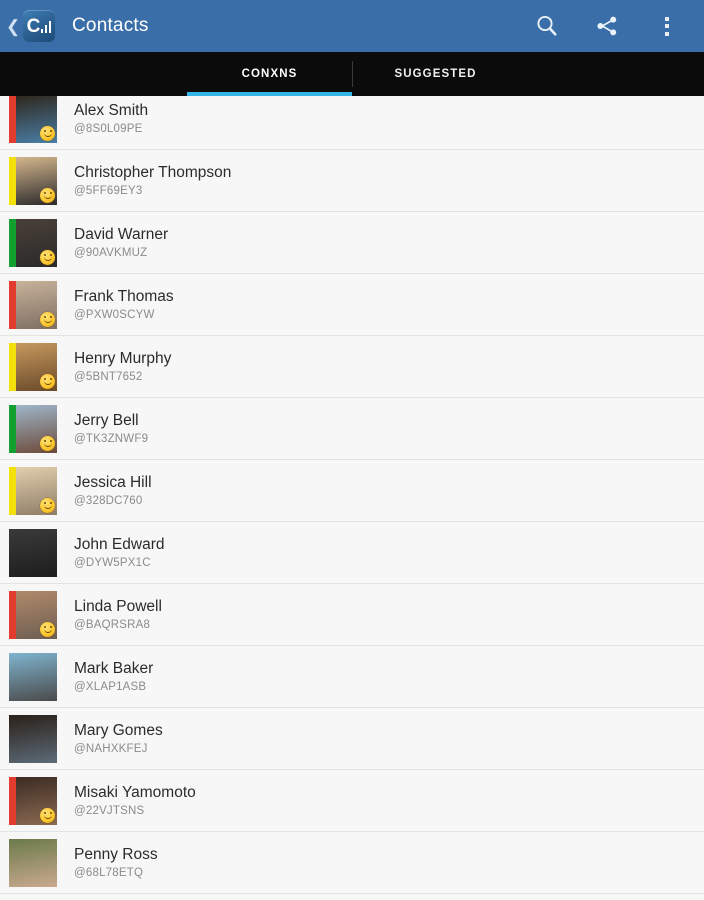 This screenshot has height=900, width=704. Describe the element at coordinates (112, 562) in the screenshot. I see `contact-handle: @DYW5PX1C` at that location.